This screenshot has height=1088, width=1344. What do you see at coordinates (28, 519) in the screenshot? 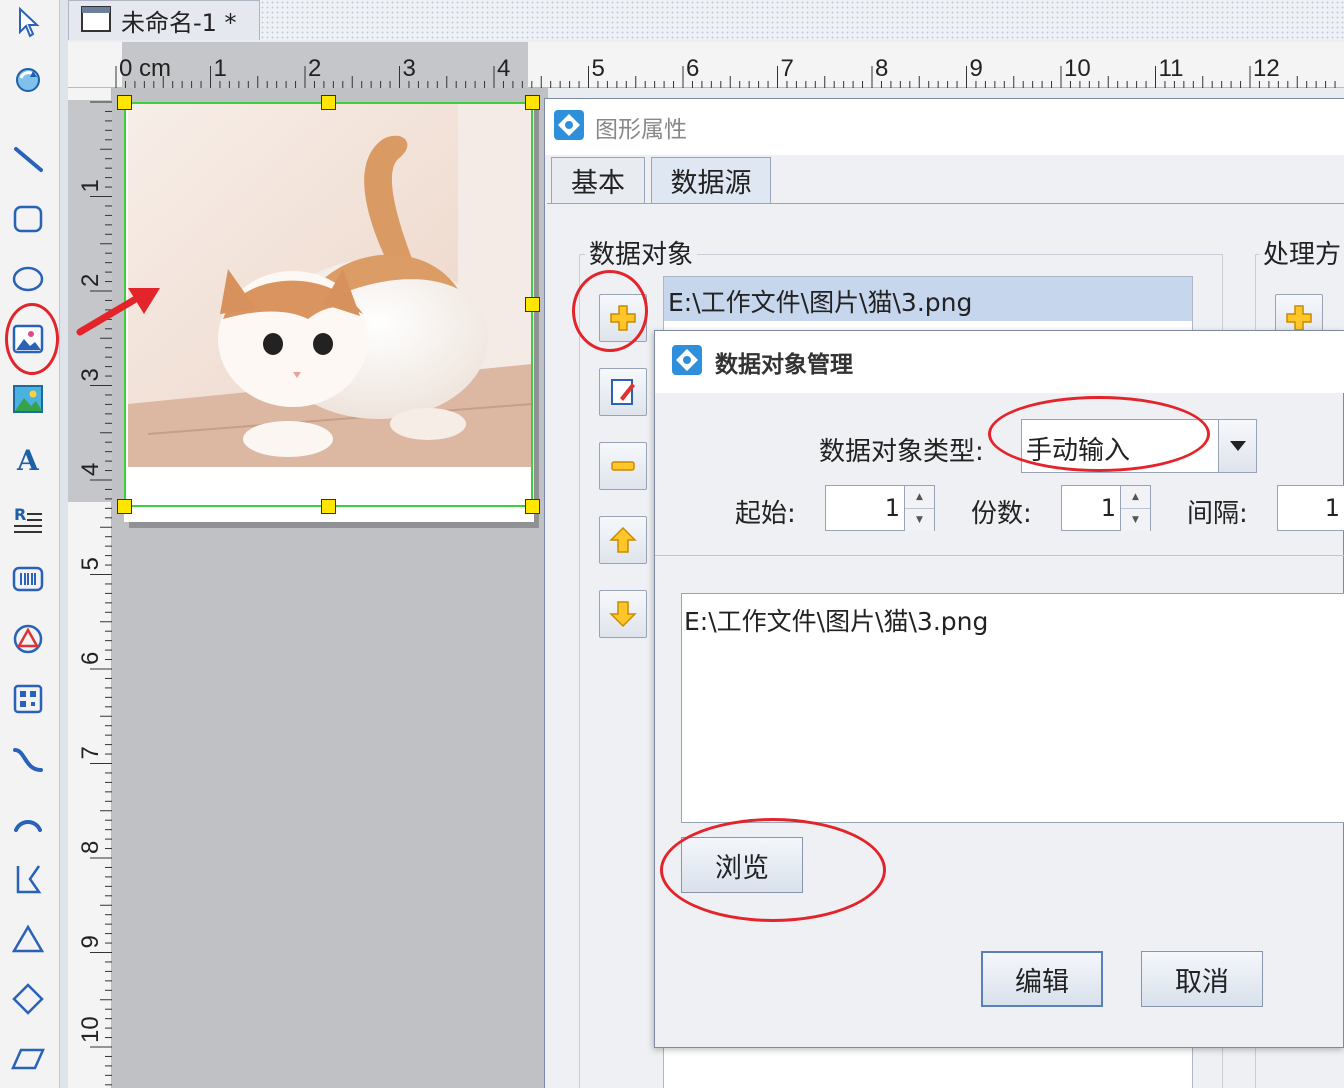
I see `rich-text-icon: R` at bounding box center [28, 519].